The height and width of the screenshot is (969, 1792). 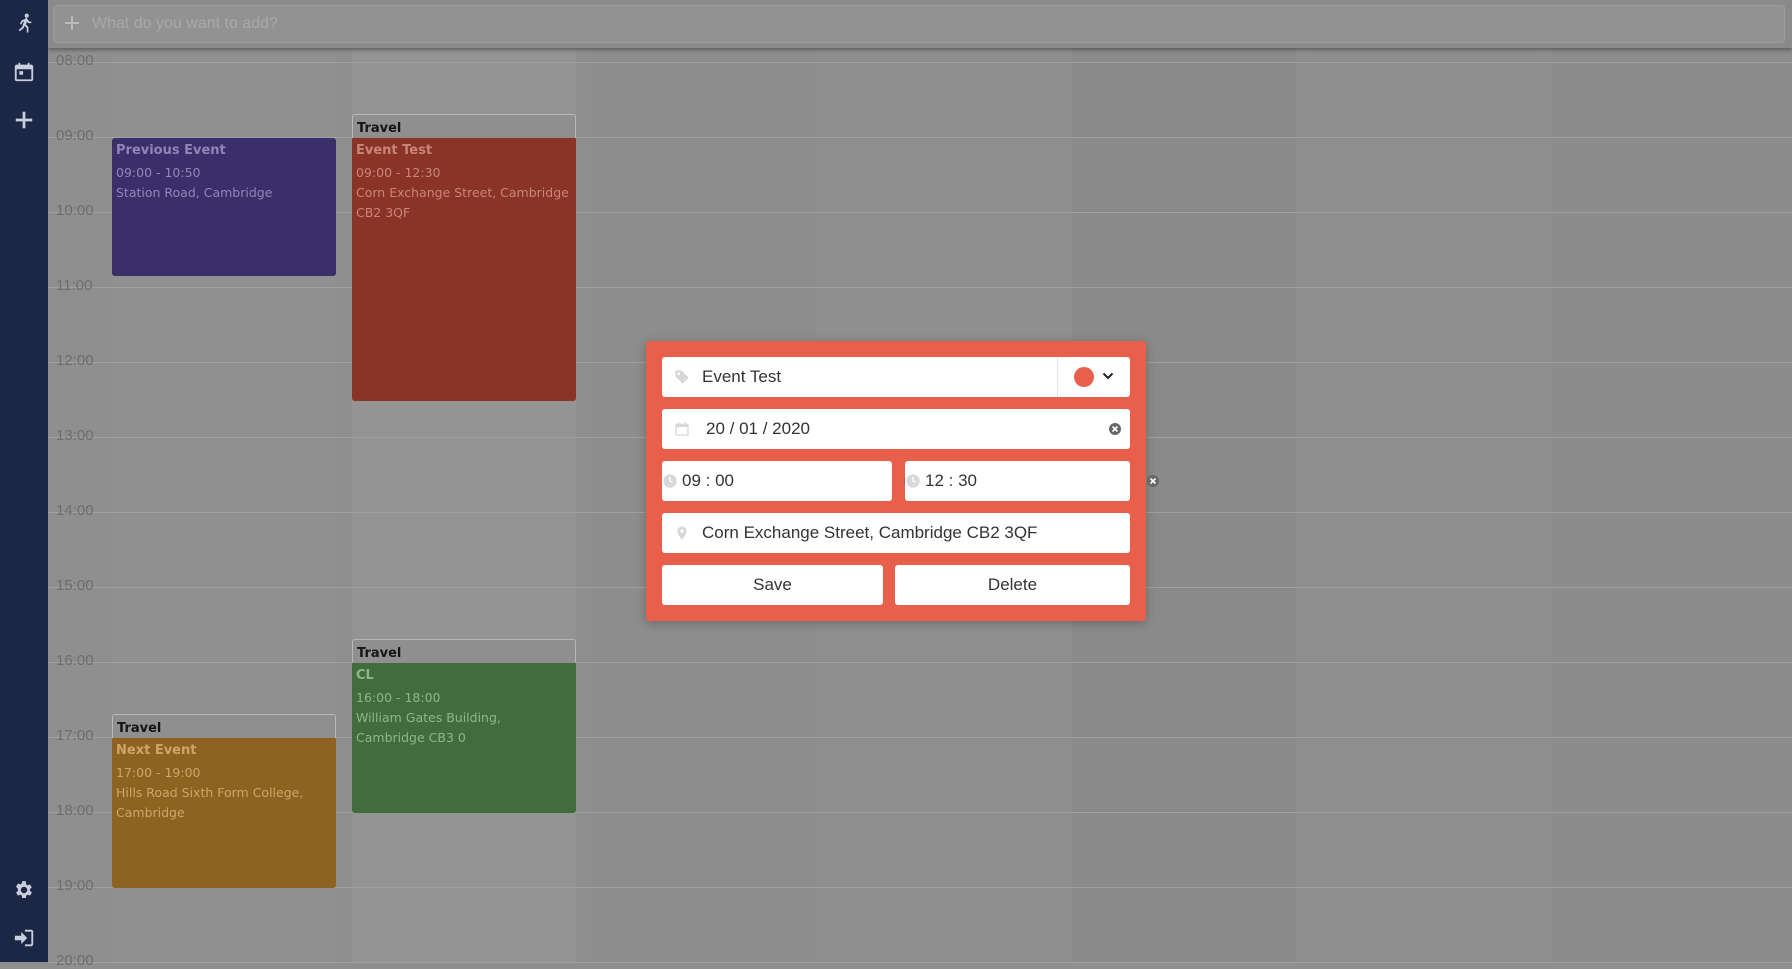 I want to click on hour-label: 16:00, so click(x=75, y=660).